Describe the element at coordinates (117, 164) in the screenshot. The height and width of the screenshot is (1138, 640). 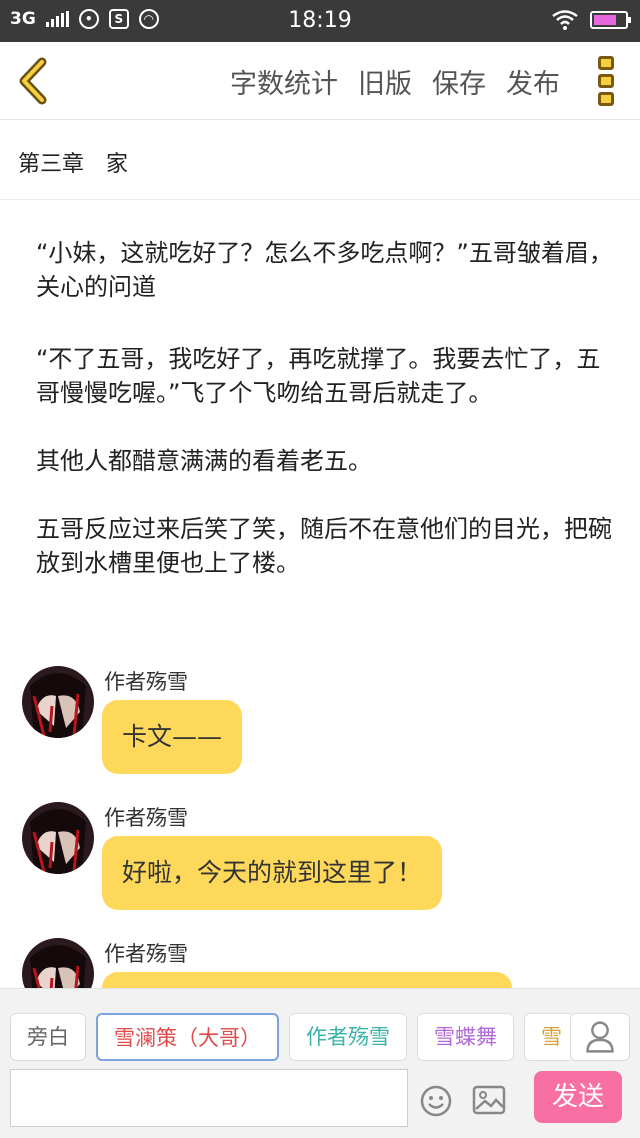
I see `chapter-title: 家` at that location.